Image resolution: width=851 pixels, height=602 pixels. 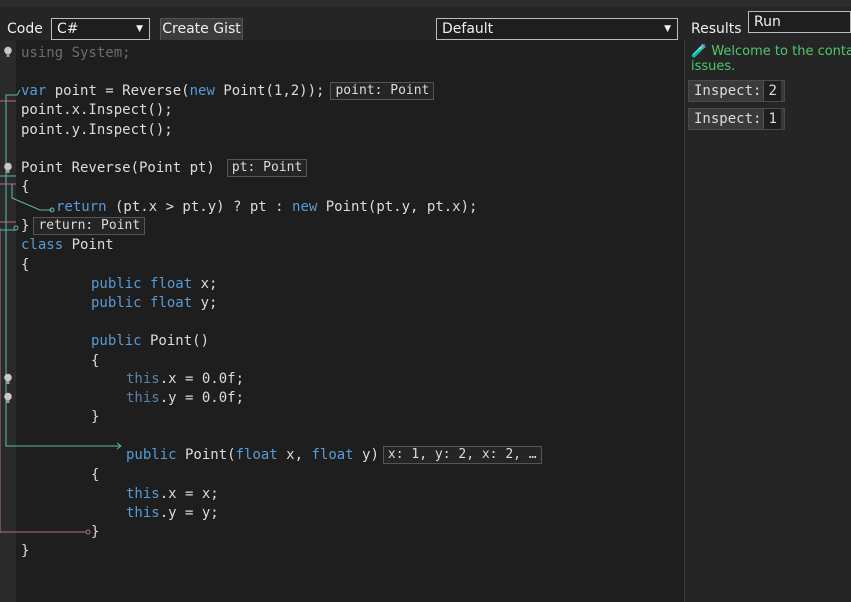 I want to click on toolbar: Code C# ▼ Create Gist Default ▼ Results, so click(x=425, y=24).